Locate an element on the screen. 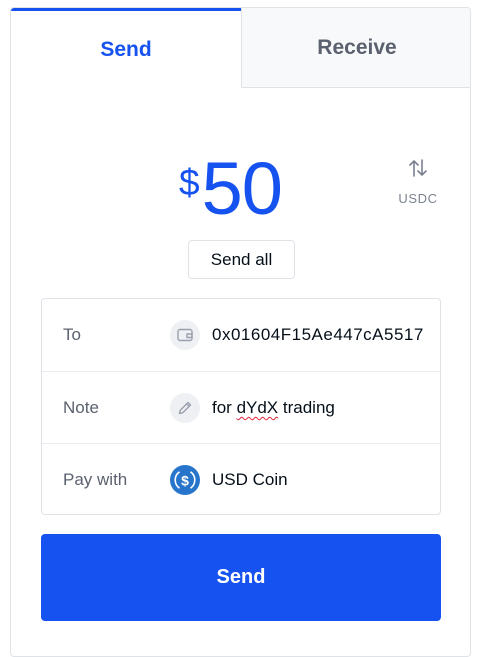  toggle-currency-label: USDC is located at coordinates (418, 198).